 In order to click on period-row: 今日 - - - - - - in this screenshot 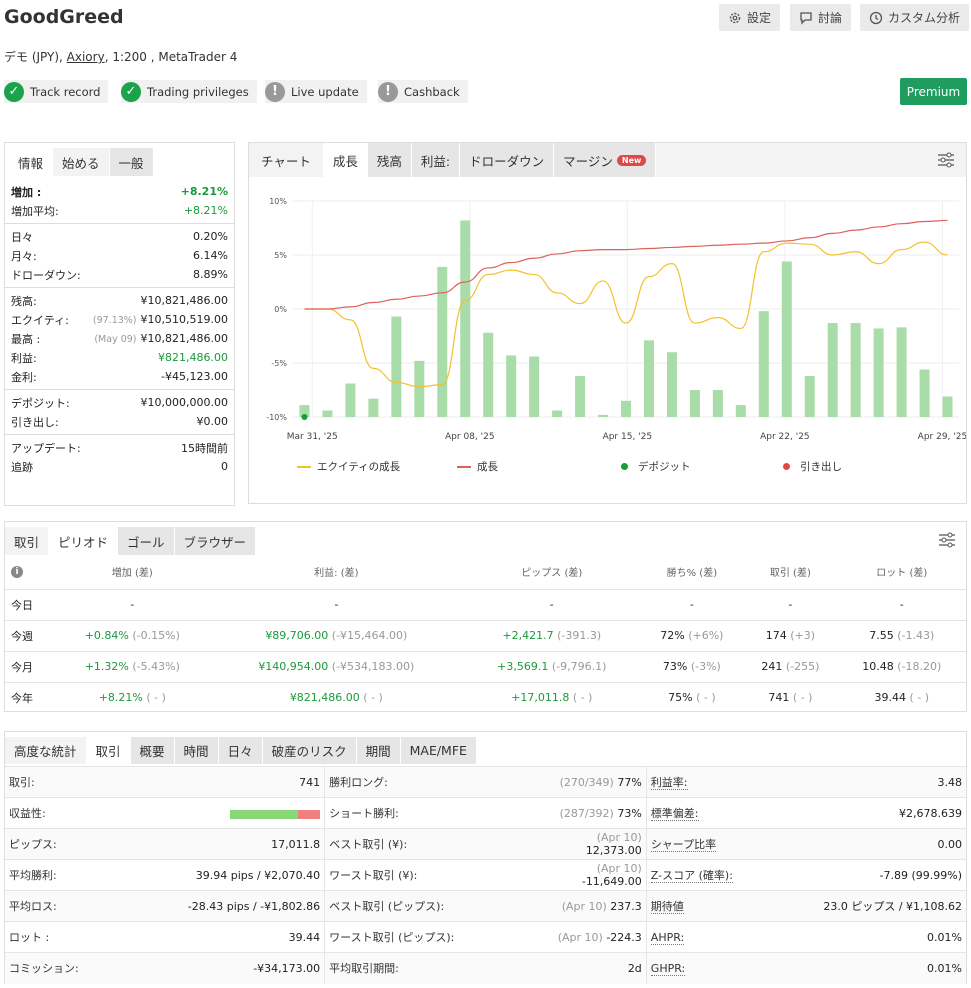, I will do `click(485, 604)`.